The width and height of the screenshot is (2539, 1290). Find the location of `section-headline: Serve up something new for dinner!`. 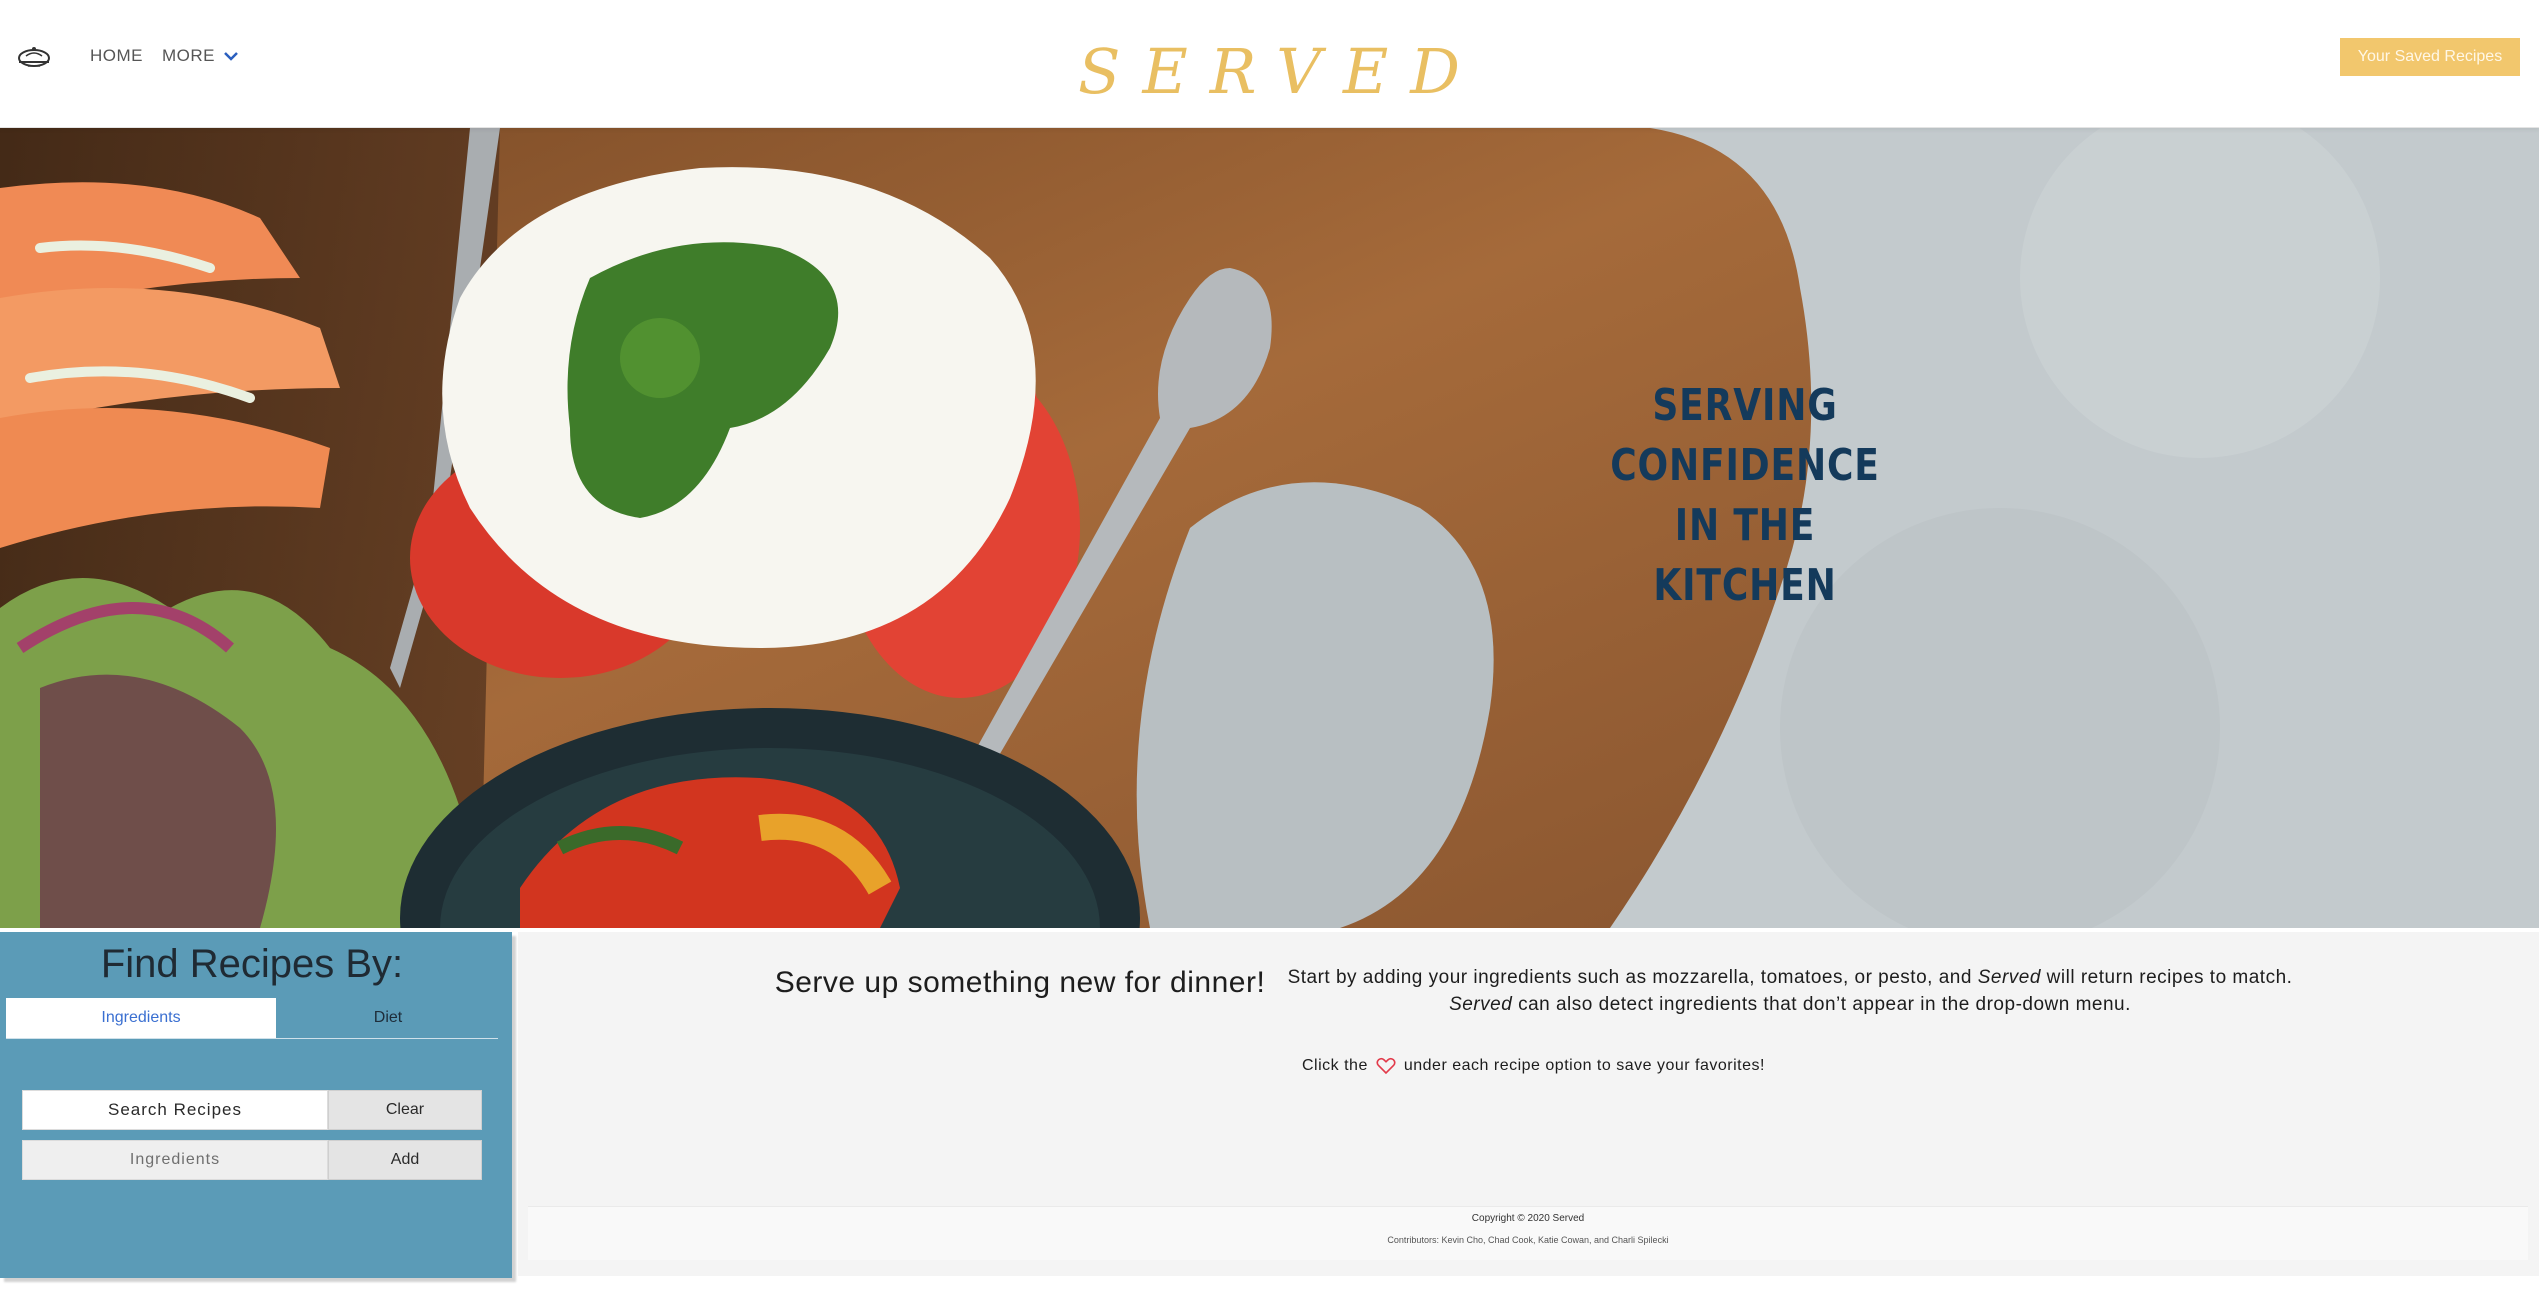

section-headline: Serve up something new for dinner! is located at coordinates (1020, 982).